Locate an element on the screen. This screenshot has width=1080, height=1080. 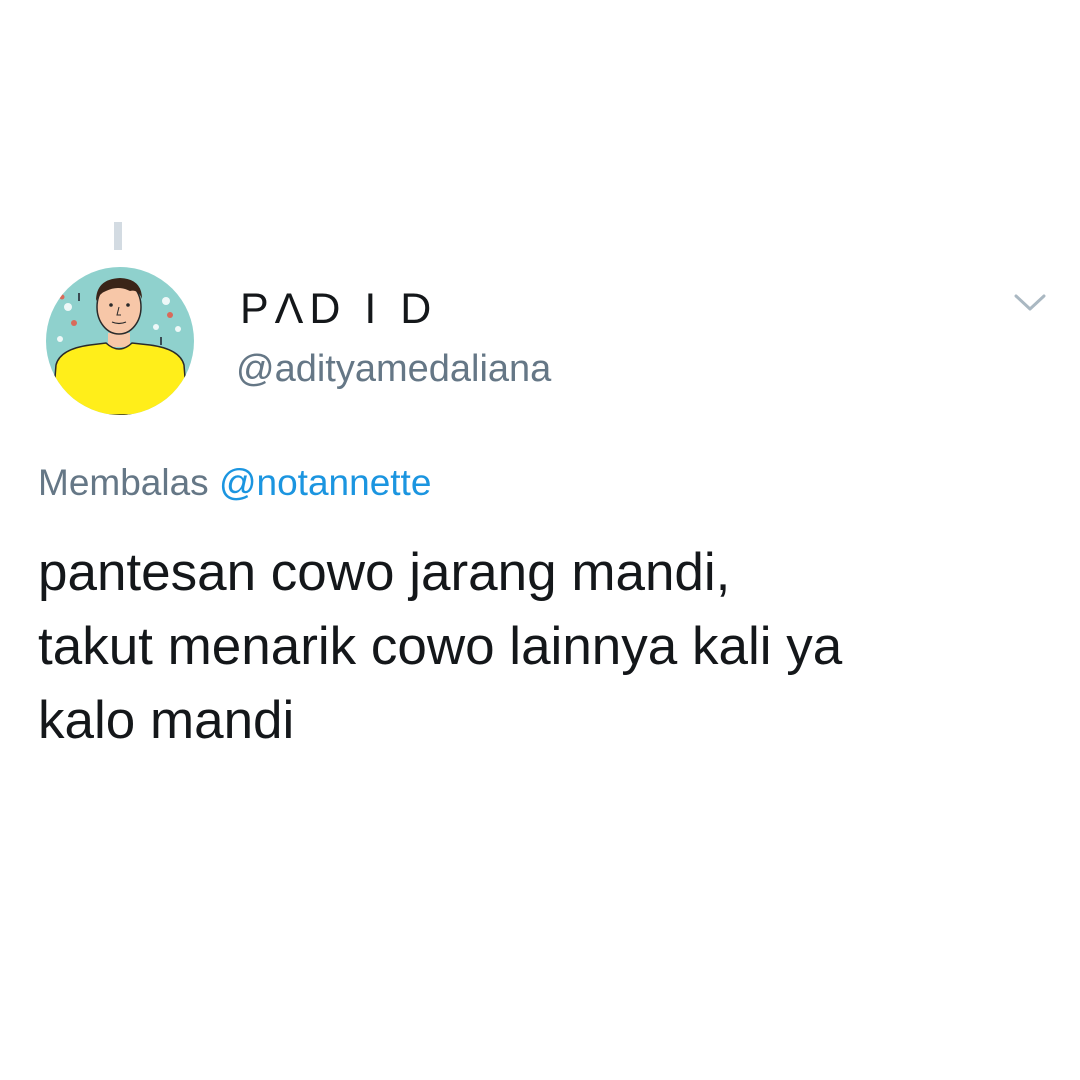
display-name: PΛD I D is located at coordinates (338, 309).